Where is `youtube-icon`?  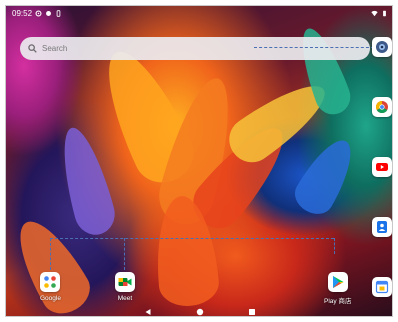
youtube-icon is located at coordinates (382, 167).